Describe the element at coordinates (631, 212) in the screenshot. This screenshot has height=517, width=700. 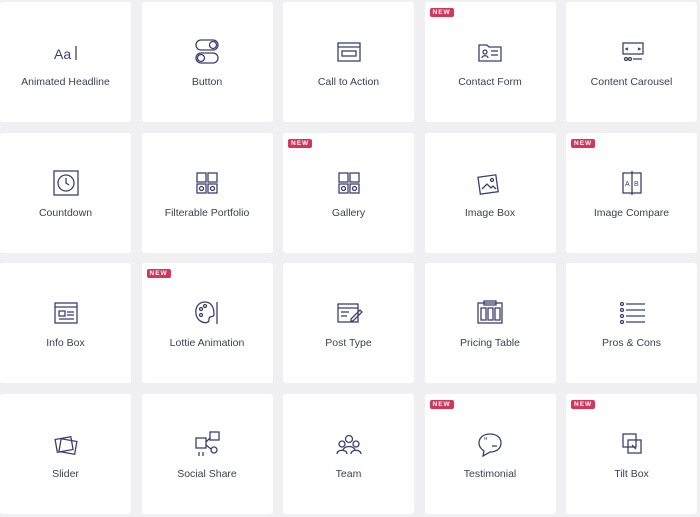
I see `widget-label: Image Compare` at that location.